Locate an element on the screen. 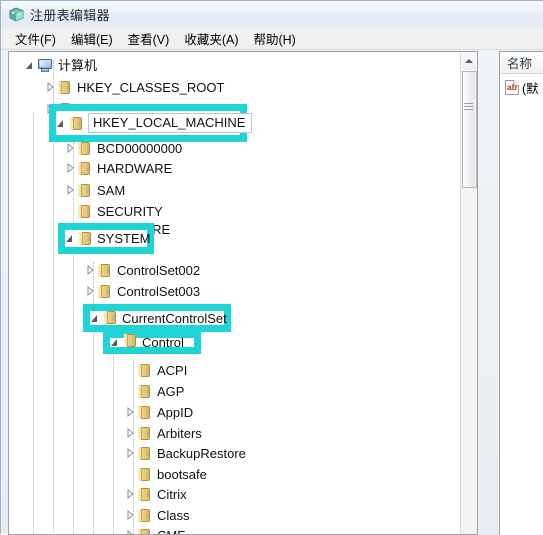  tree-node-label: BackupRestore is located at coordinates (201, 453).